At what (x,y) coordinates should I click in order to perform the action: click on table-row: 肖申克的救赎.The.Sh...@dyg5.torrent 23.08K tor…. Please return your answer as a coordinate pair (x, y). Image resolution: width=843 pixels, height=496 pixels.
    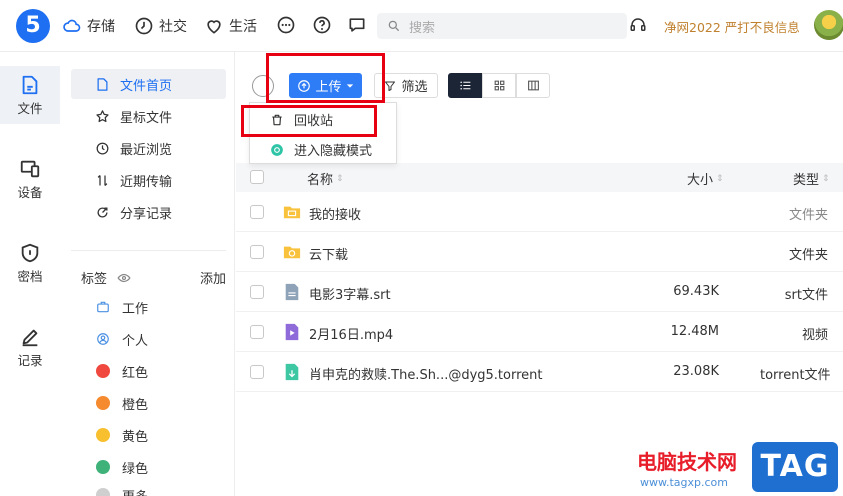
    Looking at the image, I should click on (539, 372).